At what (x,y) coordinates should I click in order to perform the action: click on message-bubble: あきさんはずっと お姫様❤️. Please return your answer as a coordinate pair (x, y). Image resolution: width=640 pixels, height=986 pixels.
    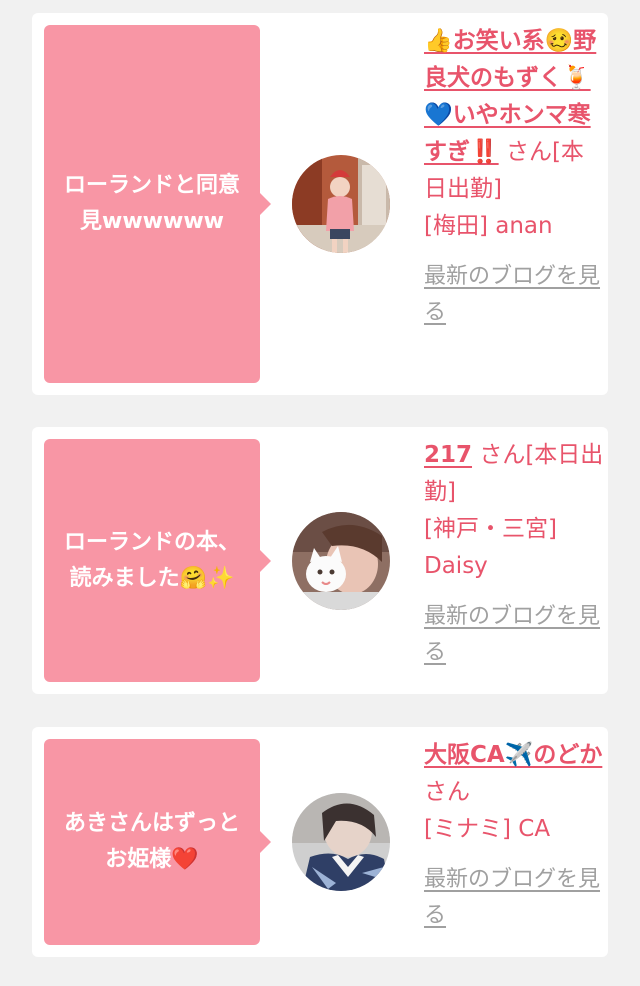
    Looking at the image, I should click on (157, 842).